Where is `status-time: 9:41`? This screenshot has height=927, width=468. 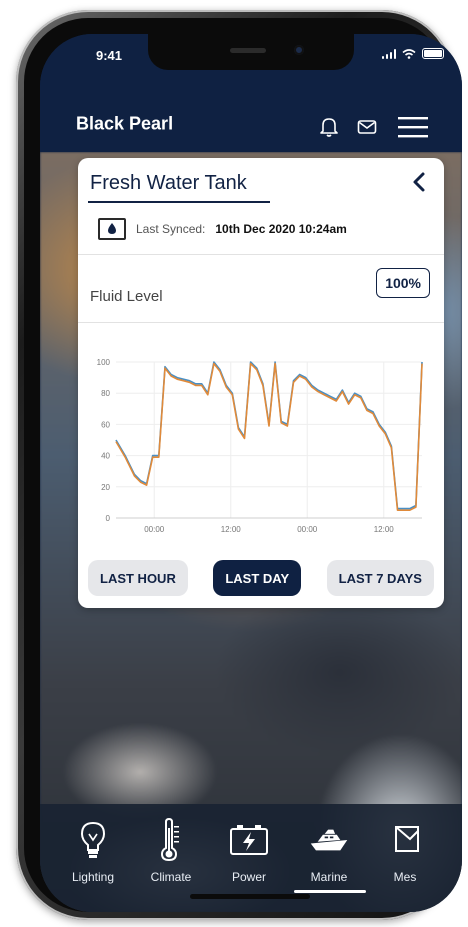 status-time: 9:41 is located at coordinates (109, 55).